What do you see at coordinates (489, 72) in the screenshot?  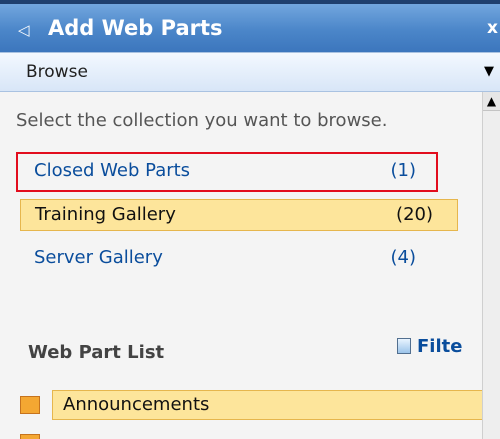 I see `dropdown-arrow-icon: ▼` at bounding box center [489, 72].